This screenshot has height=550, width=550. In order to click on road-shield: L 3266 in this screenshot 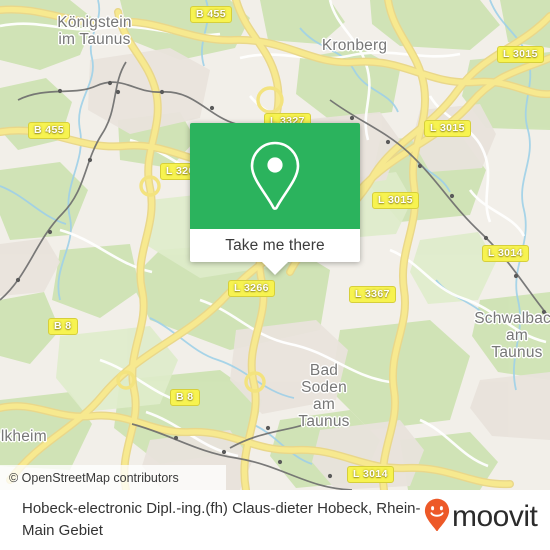, I will do `click(251, 288)`.